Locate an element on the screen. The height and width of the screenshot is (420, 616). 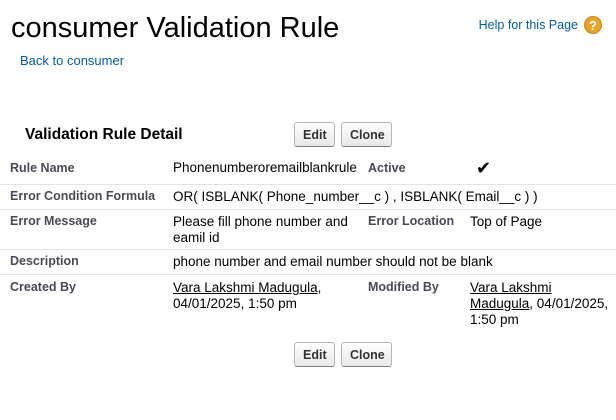
rule-name-label: Rule Name is located at coordinates (42, 168).